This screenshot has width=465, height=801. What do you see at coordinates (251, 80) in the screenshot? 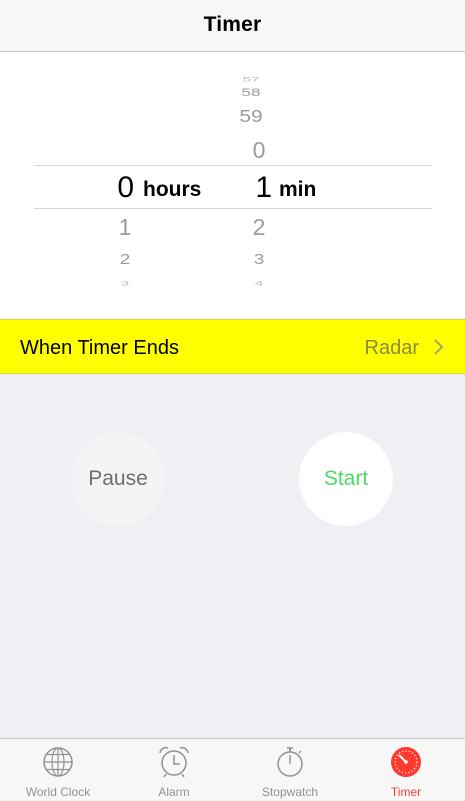
I see `minutes-option: 57` at bounding box center [251, 80].